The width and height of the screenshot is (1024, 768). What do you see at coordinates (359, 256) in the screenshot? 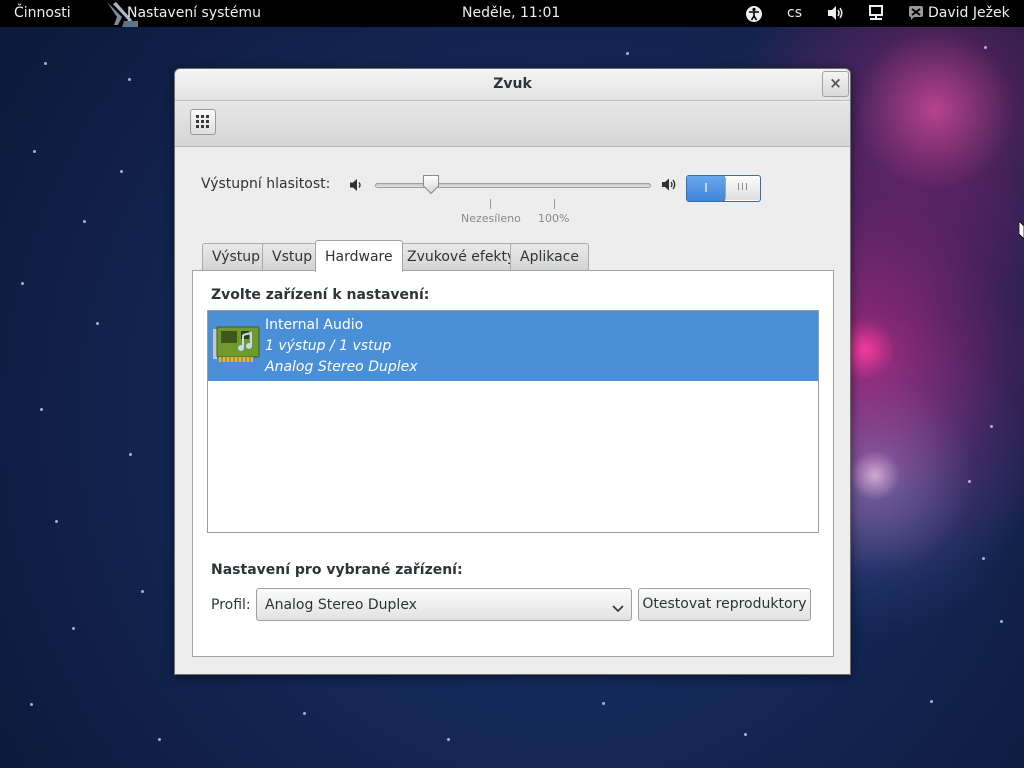
I see `tab-hardware: Hardware` at bounding box center [359, 256].